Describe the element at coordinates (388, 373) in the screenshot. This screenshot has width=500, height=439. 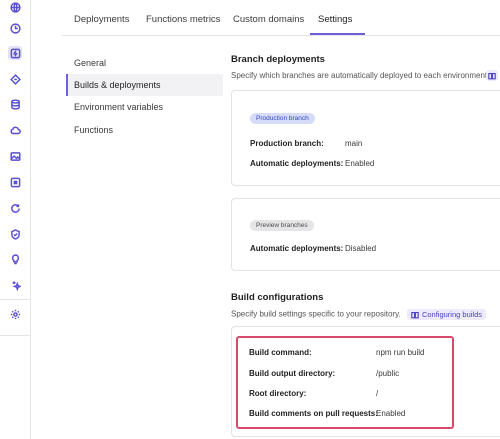
I see `build-output-directory-value: /public` at that location.